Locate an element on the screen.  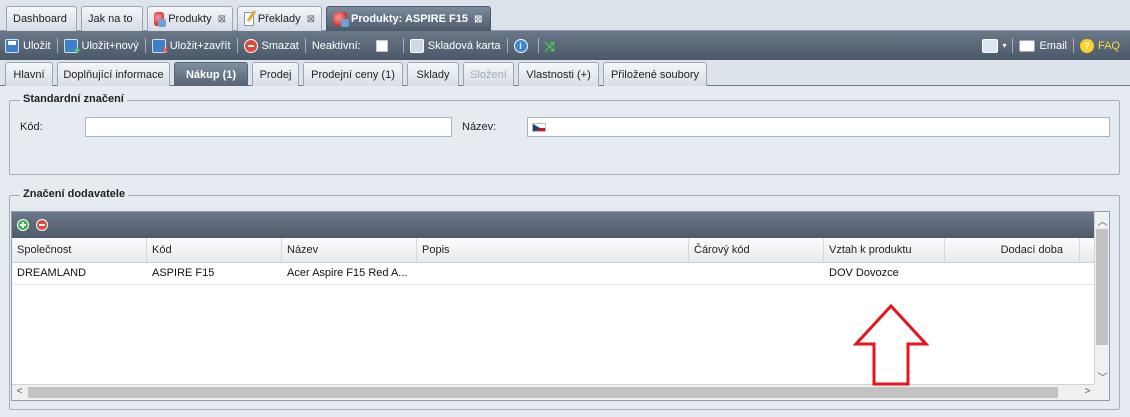
tab-slozeni-label: Složení is located at coordinates (488, 74).